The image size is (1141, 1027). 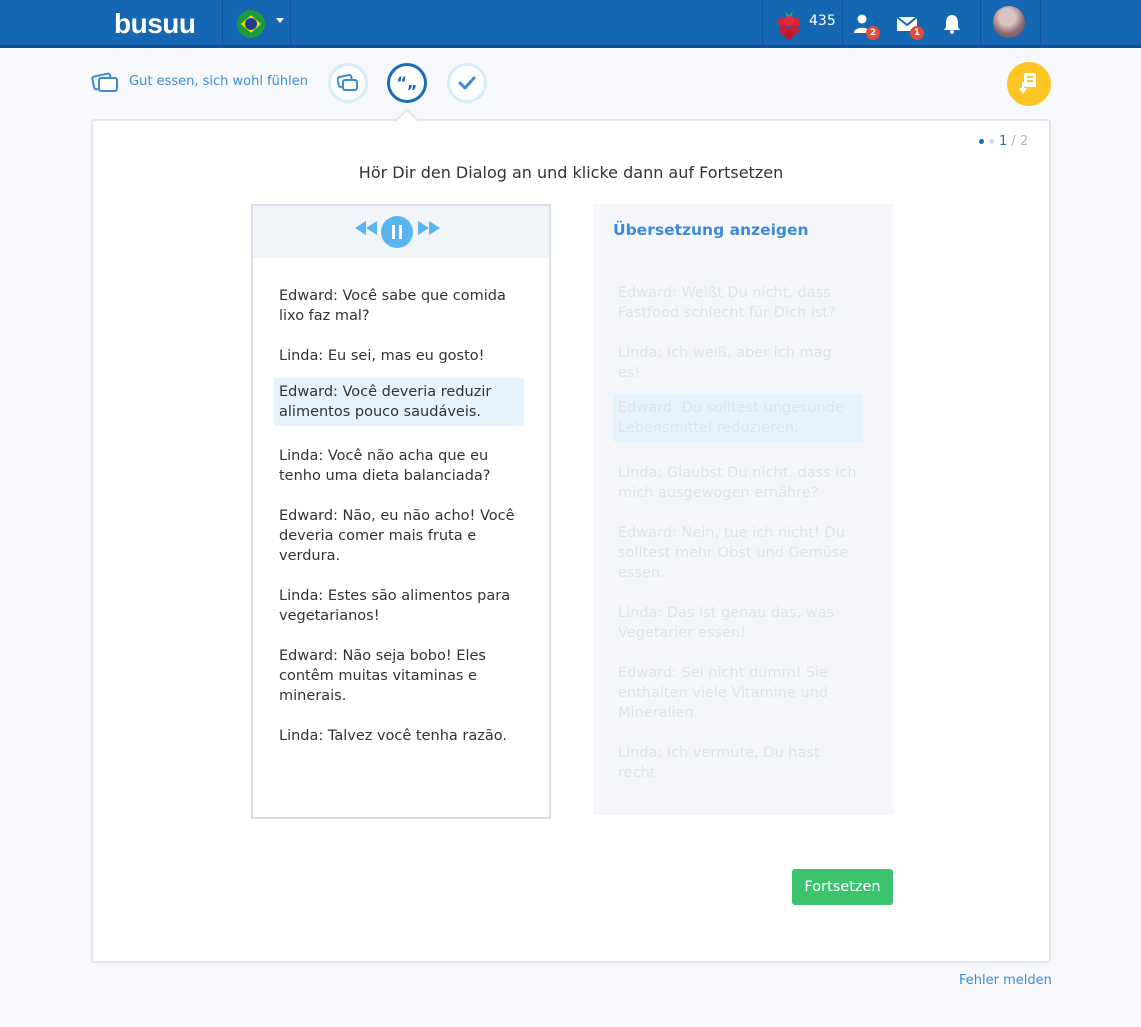 What do you see at coordinates (952, 24) in the screenshot?
I see `notifications-icon` at bounding box center [952, 24].